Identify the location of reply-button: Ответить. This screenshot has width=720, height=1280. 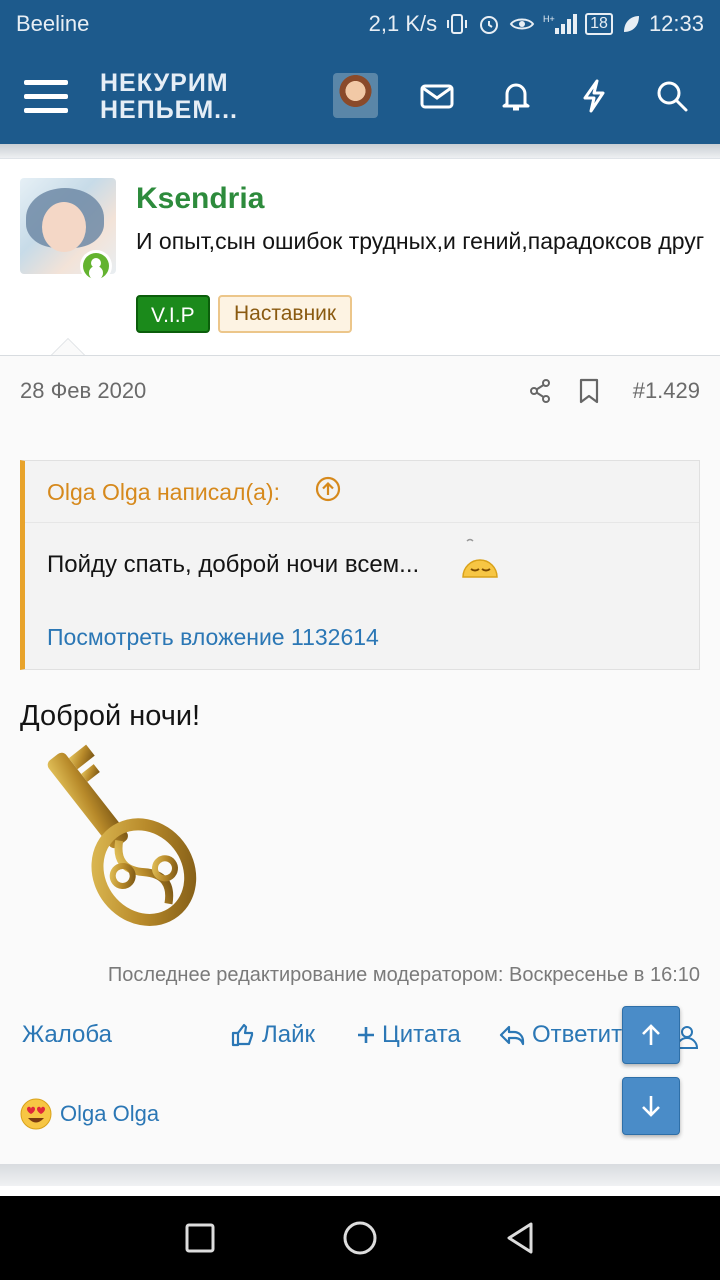
(566, 1035).